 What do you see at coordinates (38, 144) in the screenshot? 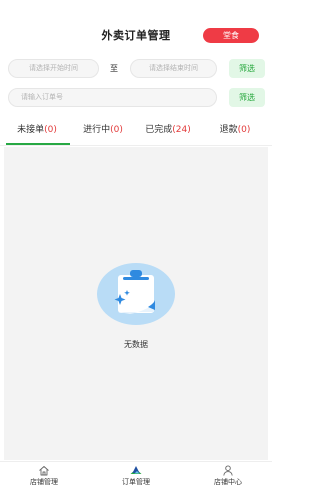
I see `active-tab-indicator` at bounding box center [38, 144].